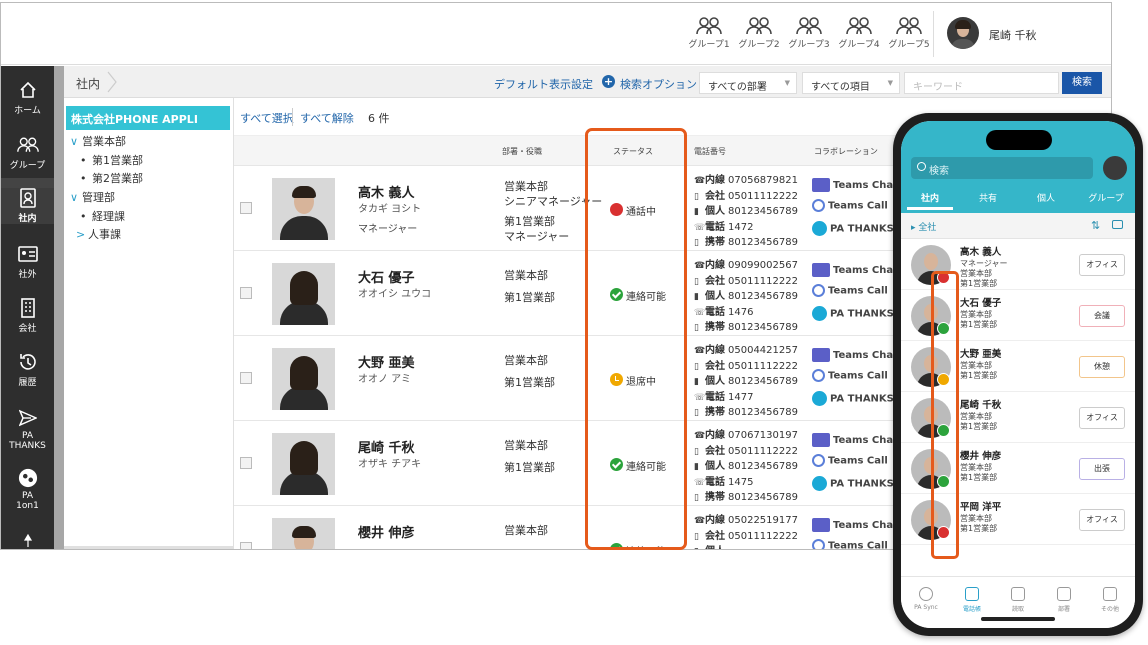  What do you see at coordinates (522, 151) in the screenshot?
I see `column-header-dept: 部署・役職` at bounding box center [522, 151].